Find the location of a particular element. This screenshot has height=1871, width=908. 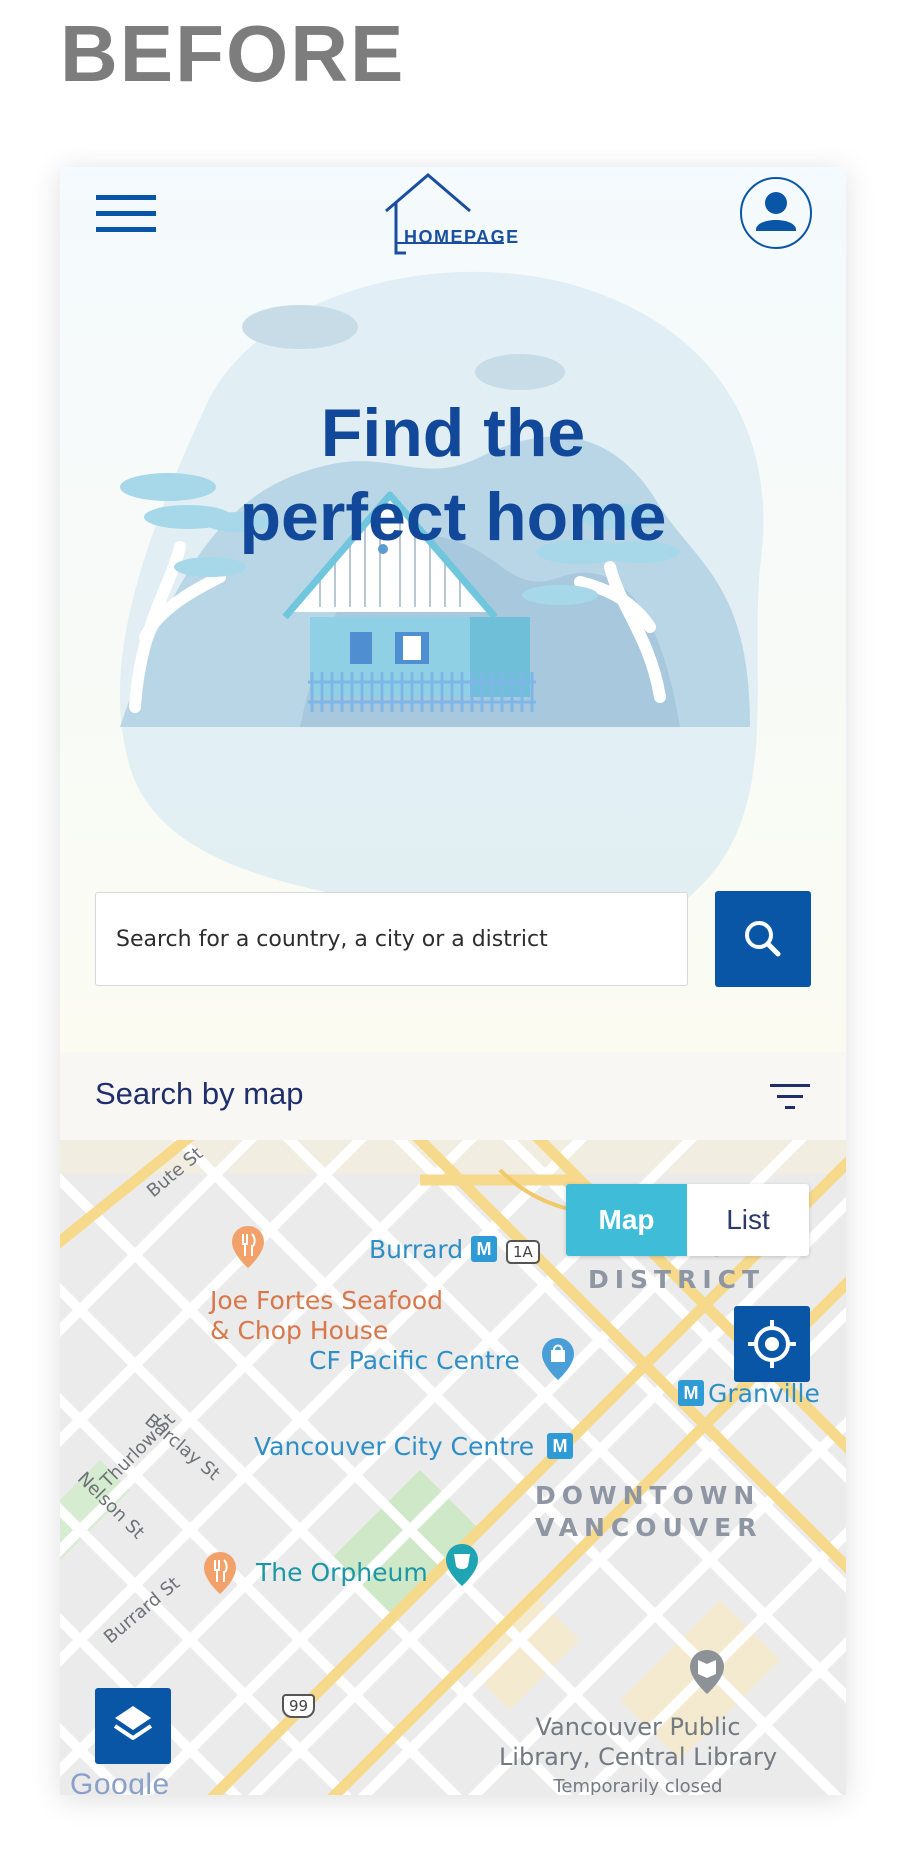

google-logo: Google is located at coordinates (120, 1781).